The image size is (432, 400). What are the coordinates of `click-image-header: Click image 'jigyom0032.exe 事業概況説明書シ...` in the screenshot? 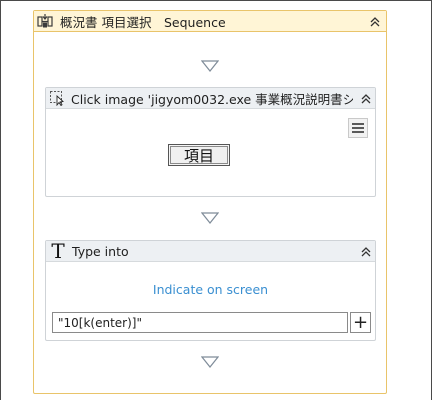 It's located at (210, 98).